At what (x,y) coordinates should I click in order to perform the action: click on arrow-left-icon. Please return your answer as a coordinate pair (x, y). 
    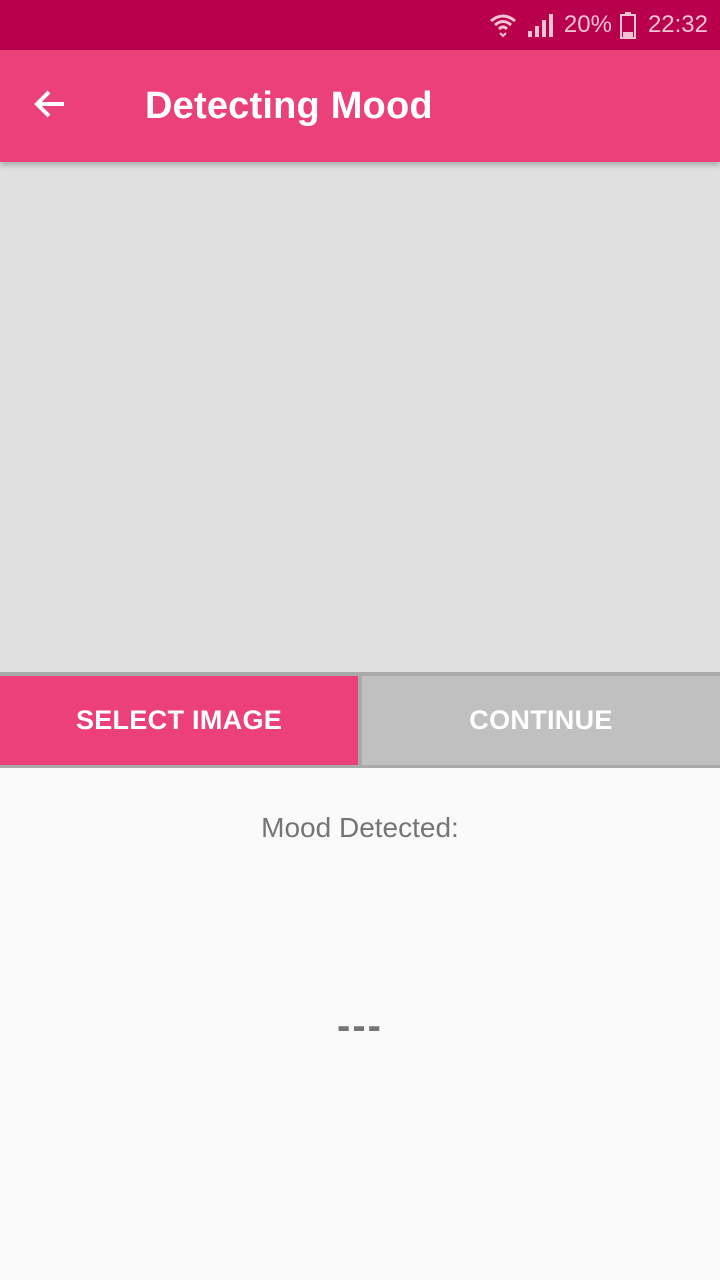
    Looking at the image, I should click on (50, 106).